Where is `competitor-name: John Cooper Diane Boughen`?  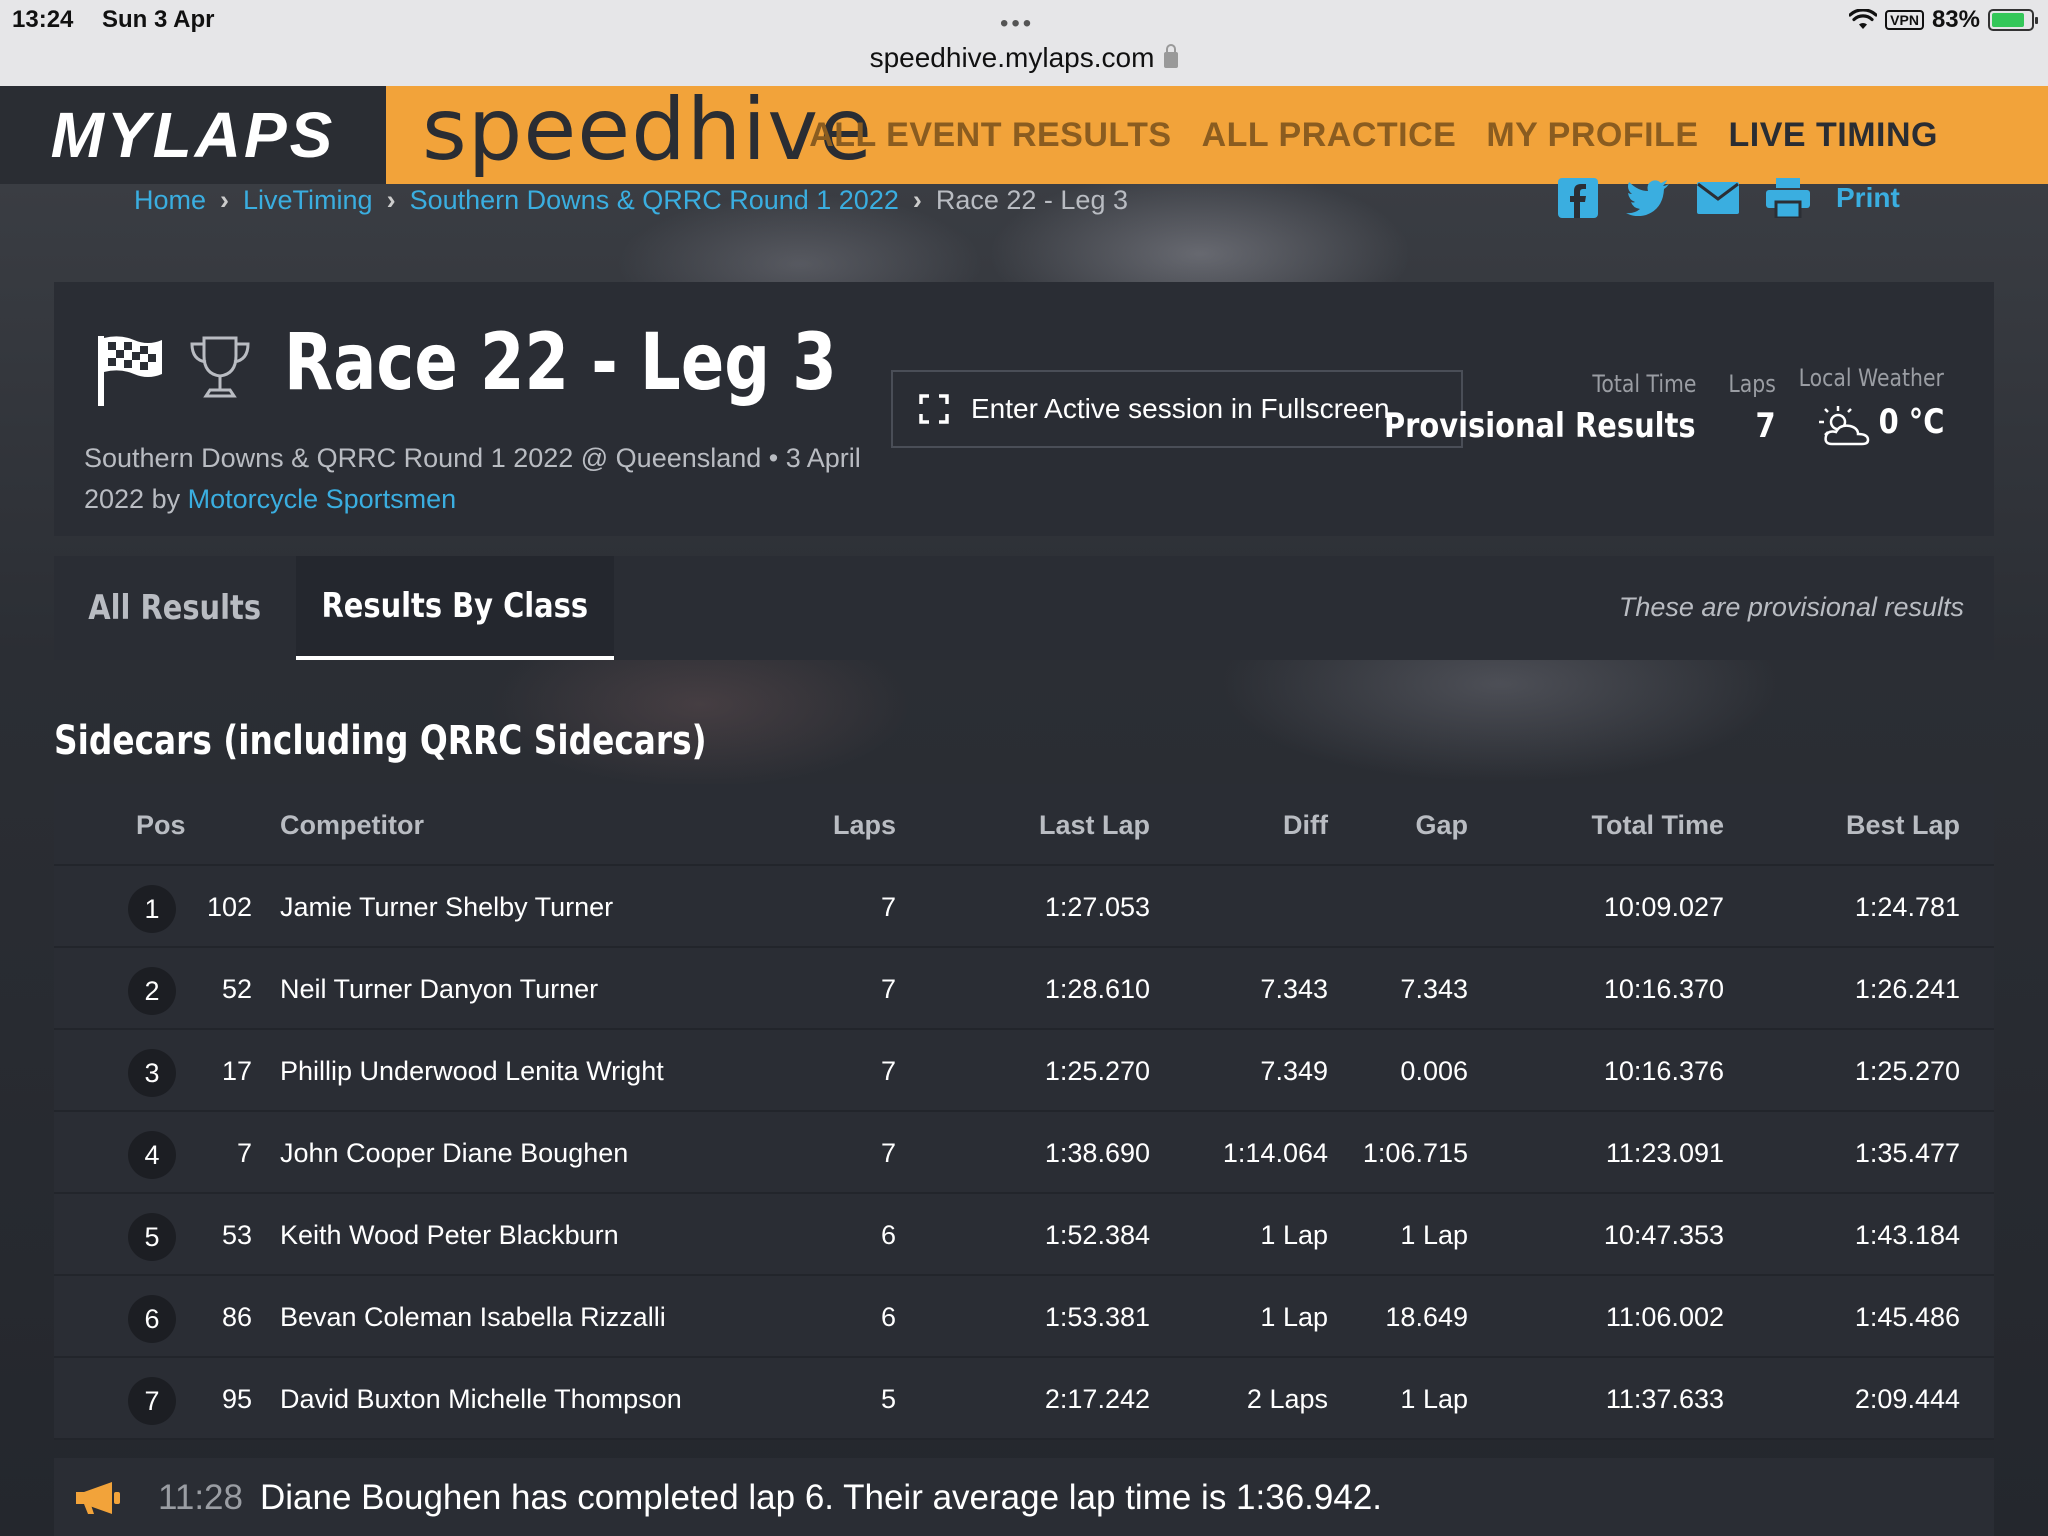
competitor-name: John Cooper Diane Boughen is located at coordinates (530, 1153).